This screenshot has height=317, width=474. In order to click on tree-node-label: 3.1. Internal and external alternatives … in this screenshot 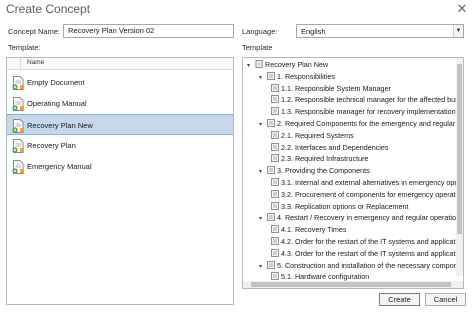, I will do `click(372, 182)`.